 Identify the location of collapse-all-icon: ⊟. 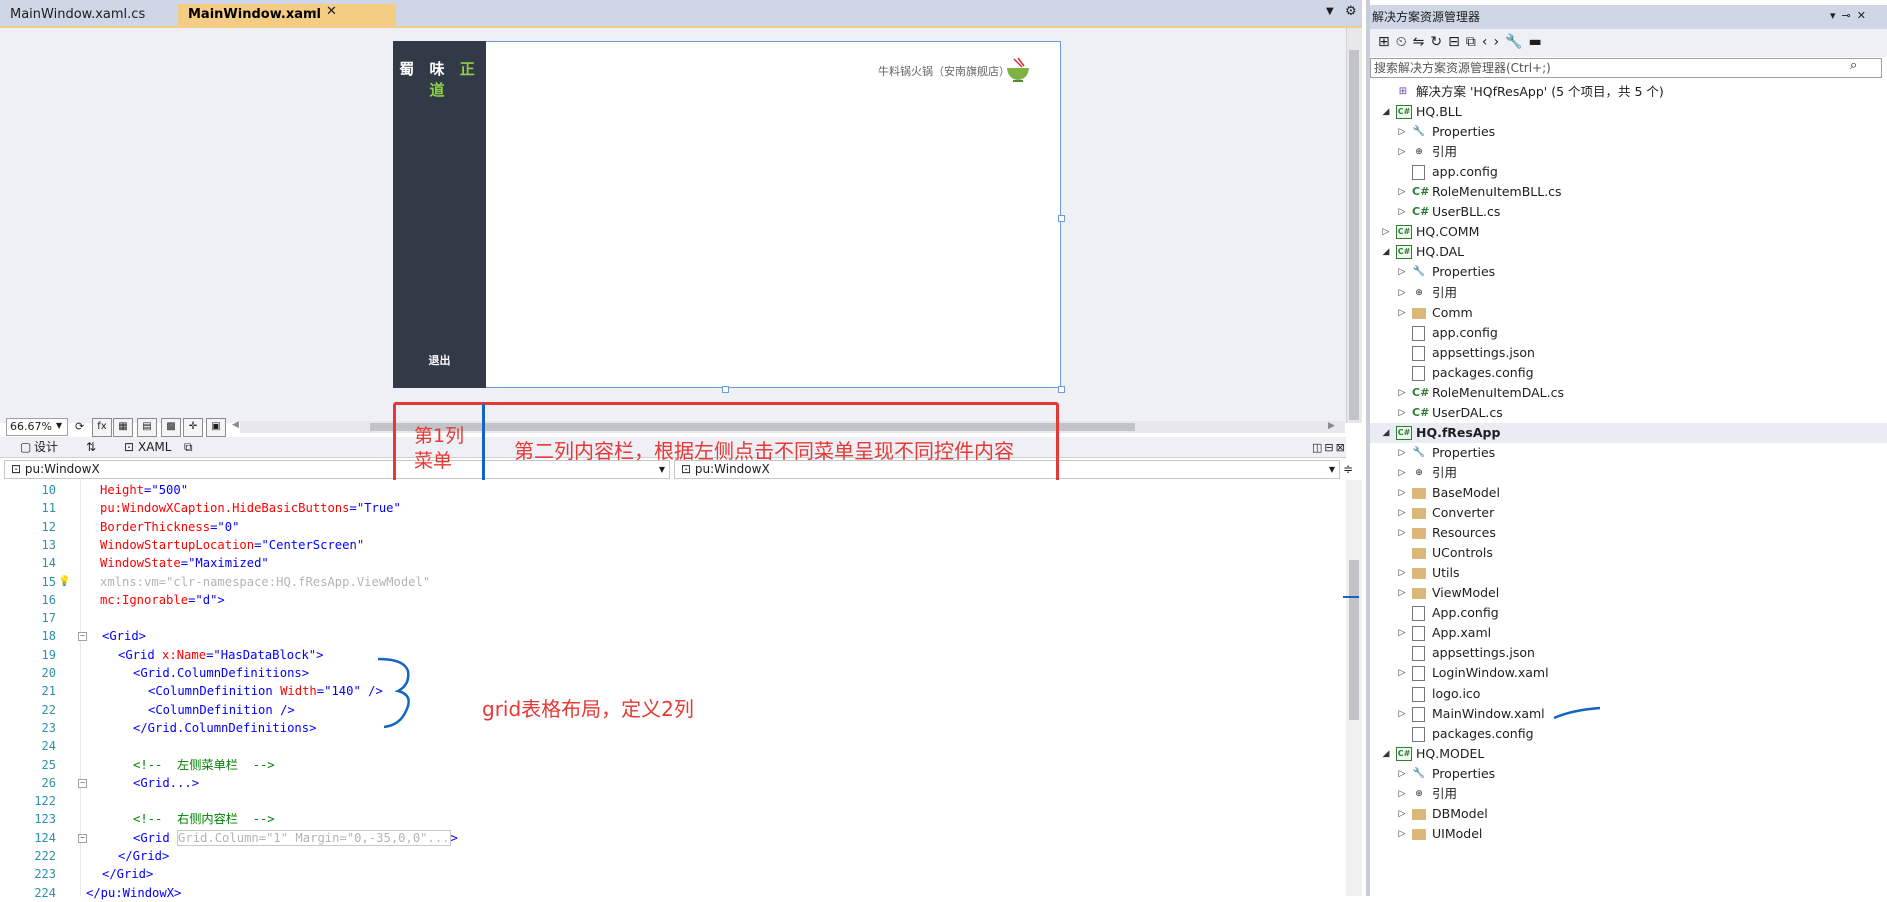
(1457, 42).